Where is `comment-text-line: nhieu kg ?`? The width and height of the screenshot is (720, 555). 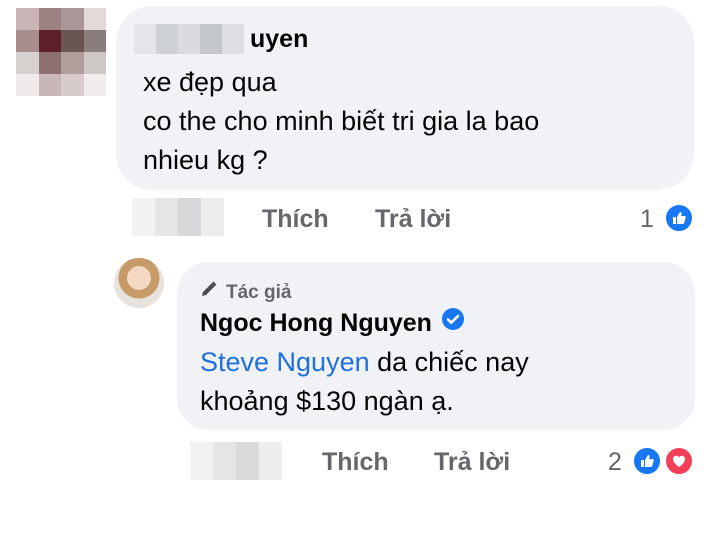 comment-text-line: nhieu kg ? is located at coordinates (205, 160).